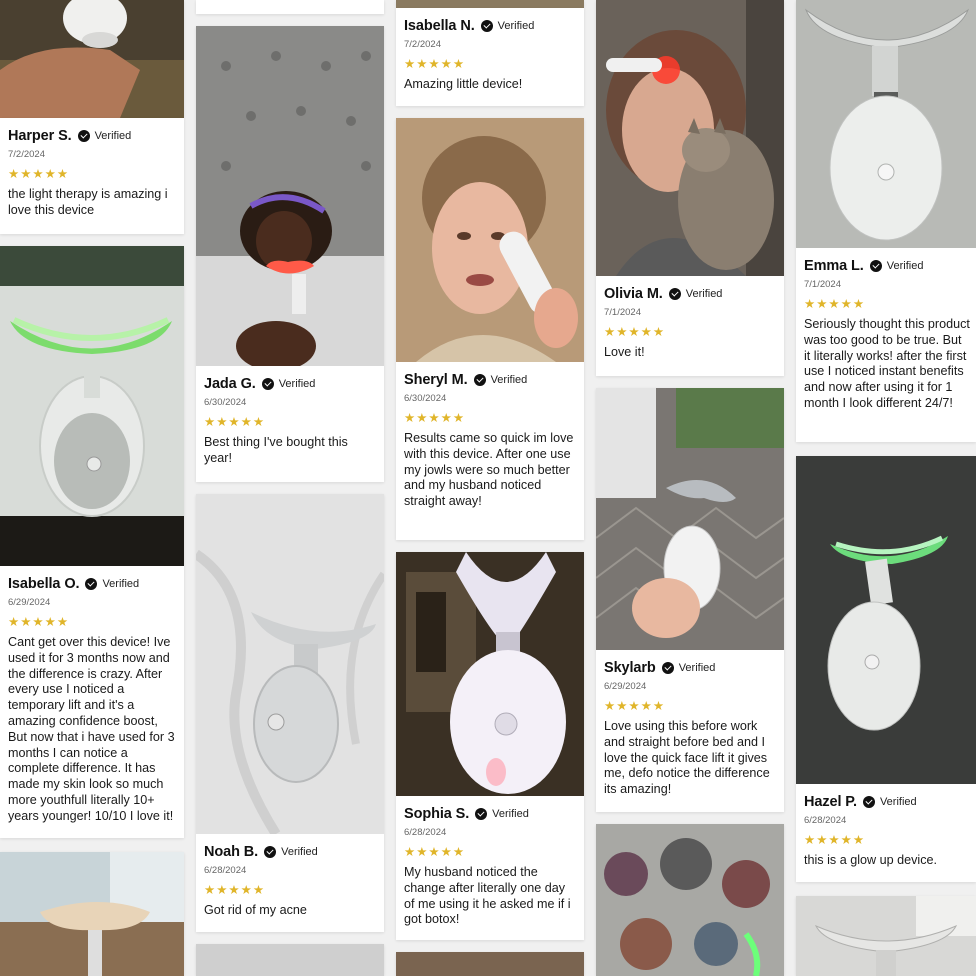 This screenshot has height=976, width=976. I want to click on reviewer-name: Jada G., so click(230, 384).